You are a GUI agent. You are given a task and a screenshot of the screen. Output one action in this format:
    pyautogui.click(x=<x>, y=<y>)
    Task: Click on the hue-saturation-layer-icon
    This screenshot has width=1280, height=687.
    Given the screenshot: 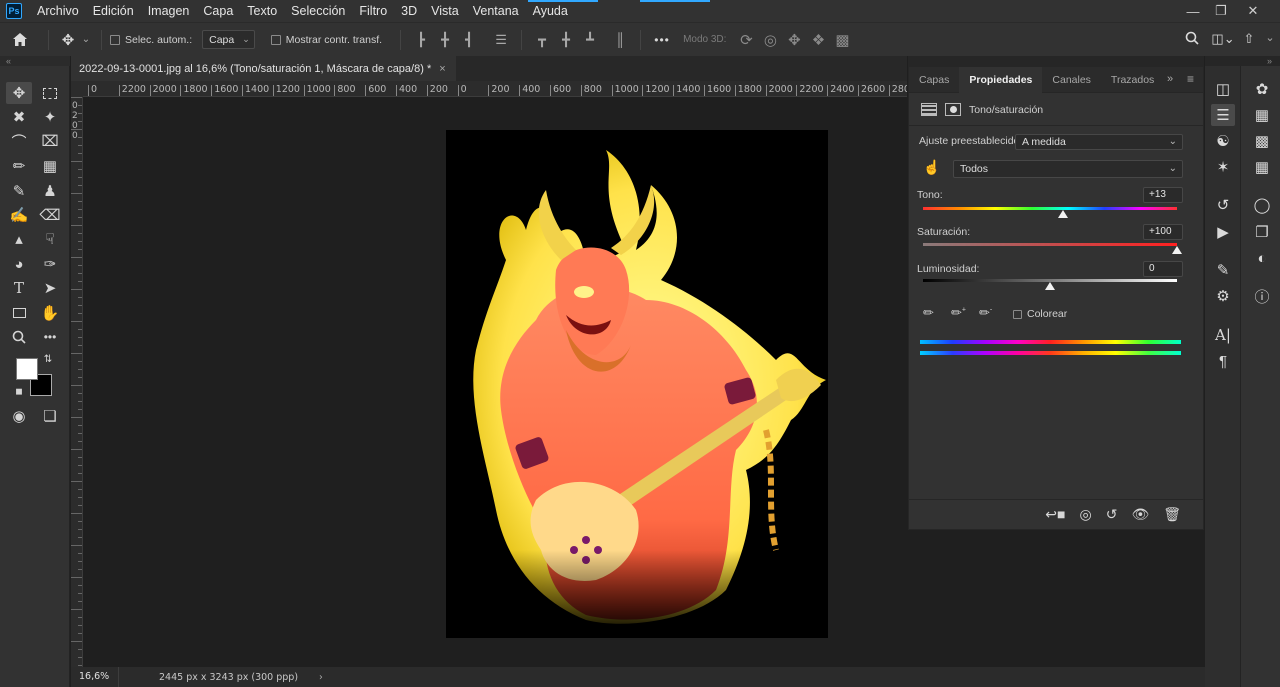 What is the action you would take?
    pyautogui.click(x=929, y=109)
    